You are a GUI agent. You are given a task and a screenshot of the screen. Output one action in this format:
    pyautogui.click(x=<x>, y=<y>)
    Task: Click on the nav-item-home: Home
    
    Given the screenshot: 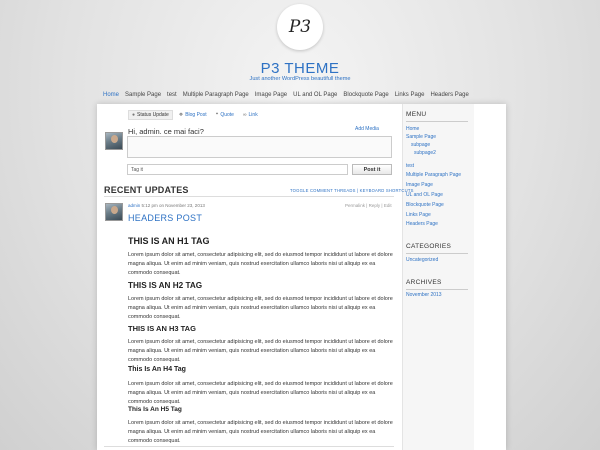 What is the action you would take?
    pyautogui.click(x=111, y=97)
    